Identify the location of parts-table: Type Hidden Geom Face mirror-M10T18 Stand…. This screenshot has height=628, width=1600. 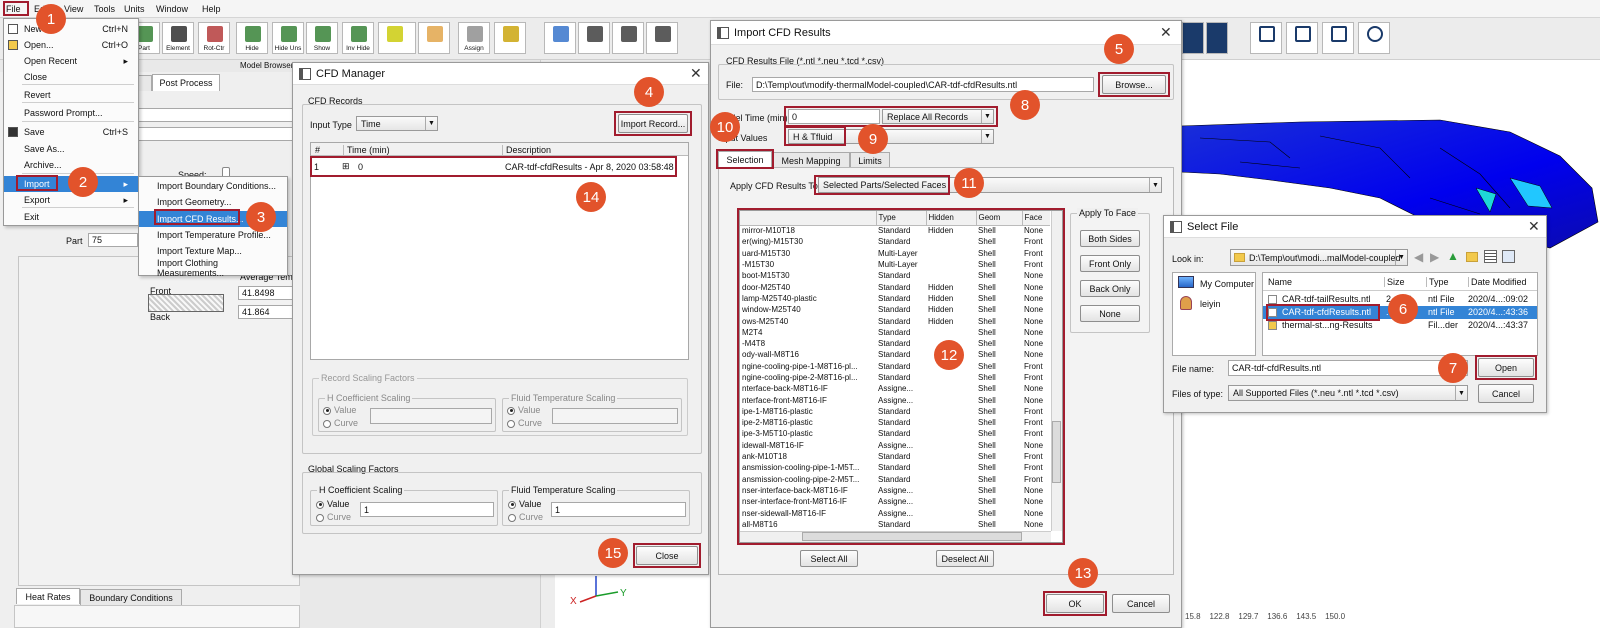
(901, 376).